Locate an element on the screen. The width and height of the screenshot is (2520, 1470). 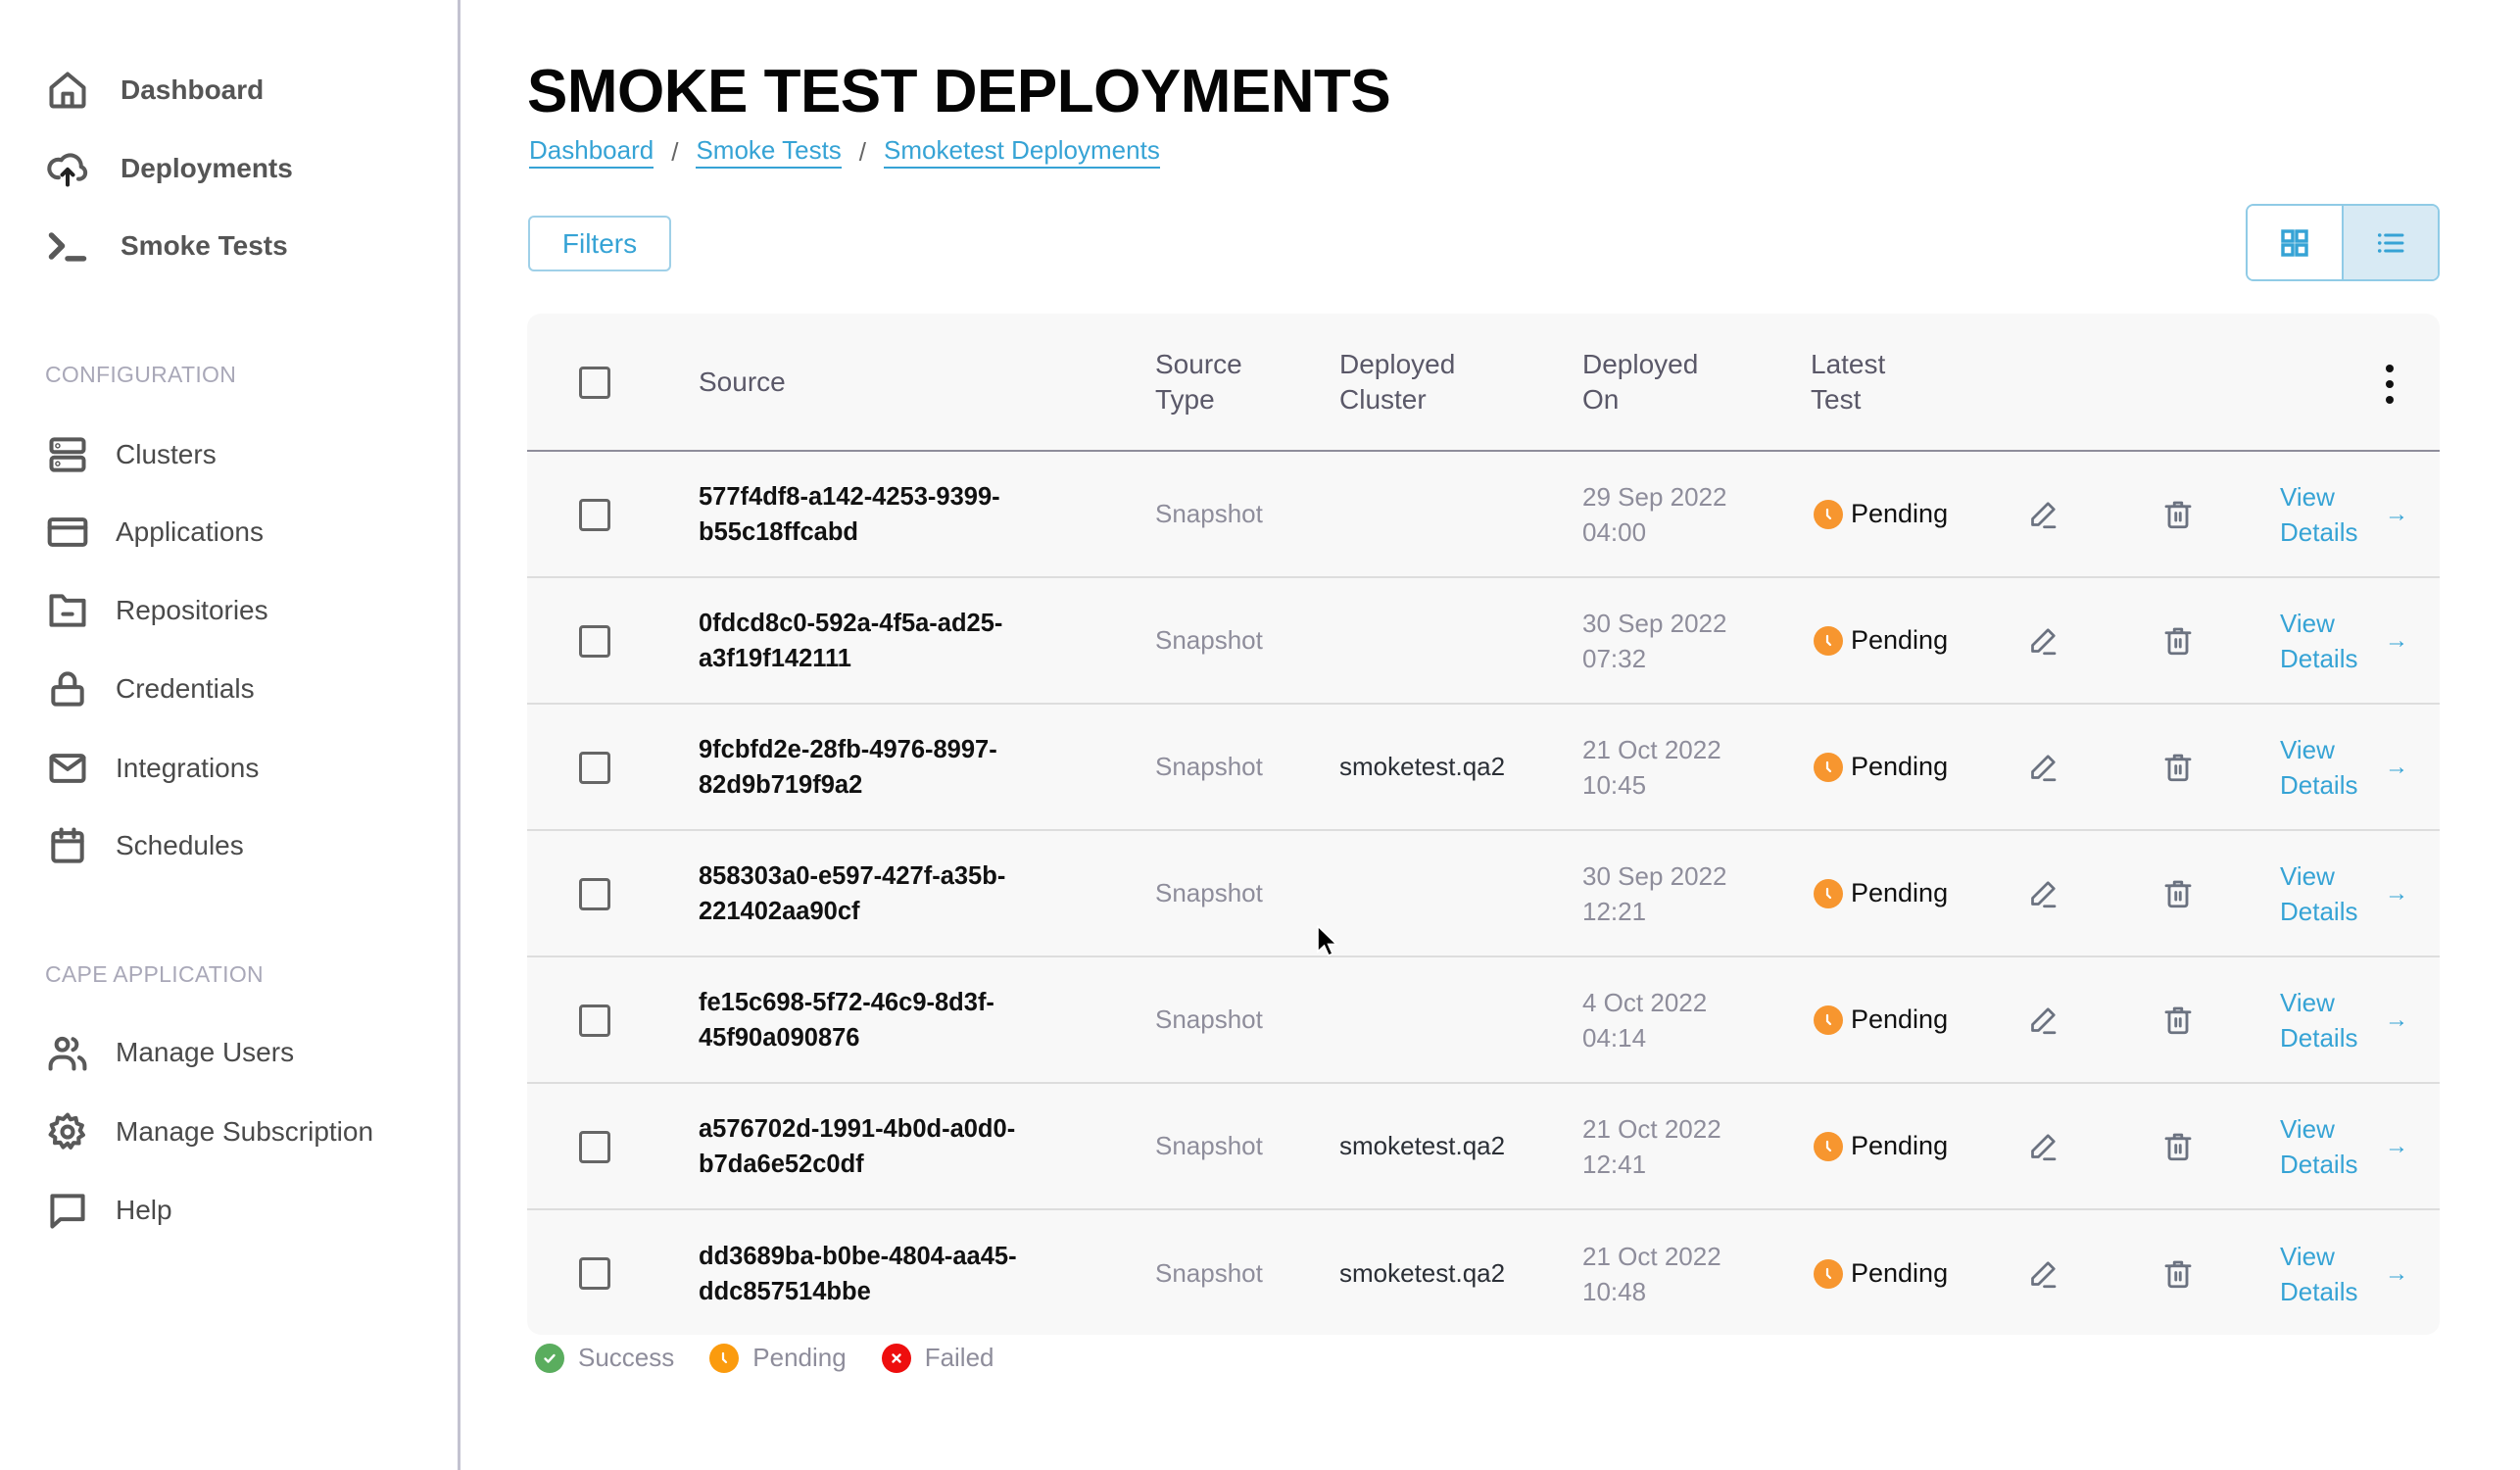
deployed-date: 4 Oct 2022 is located at coordinates (1645, 1002).